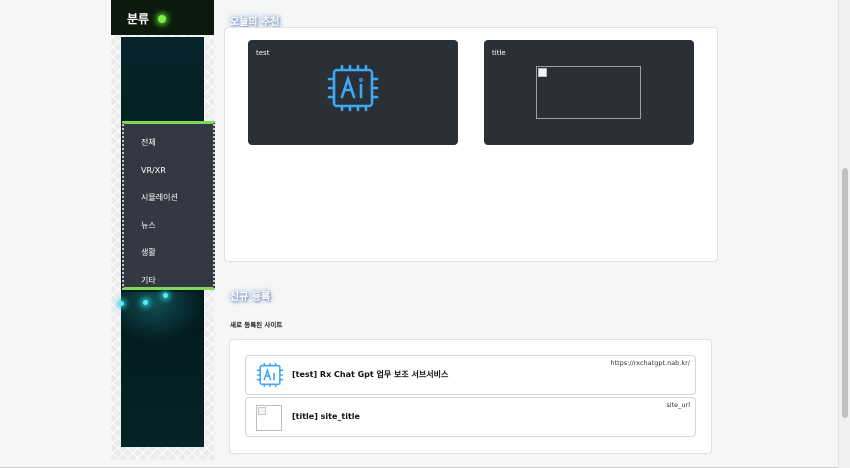 The height and width of the screenshot is (468, 850). What do you see at coordinates (470, 417) in the screenshot?
I see `site-list-item: [title] site_title site_url` at bounding box center [470, 417].